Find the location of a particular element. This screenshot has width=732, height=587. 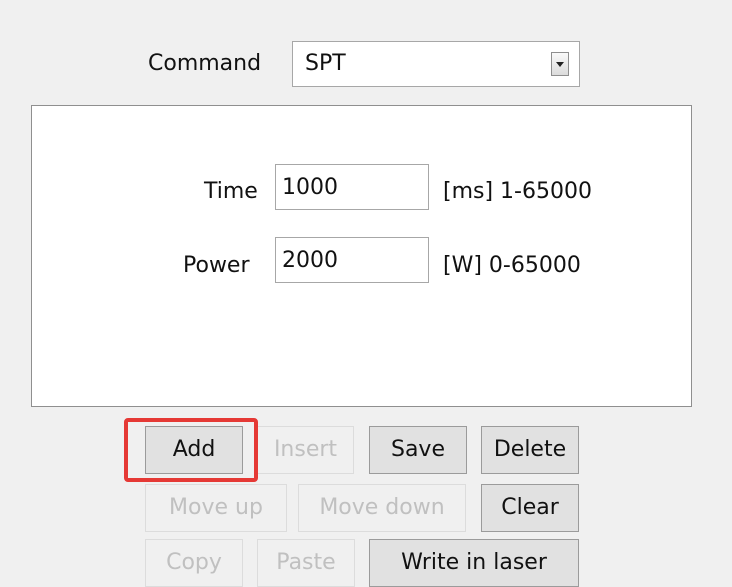

time-input: 1000 is located at coordinates (352, 187).